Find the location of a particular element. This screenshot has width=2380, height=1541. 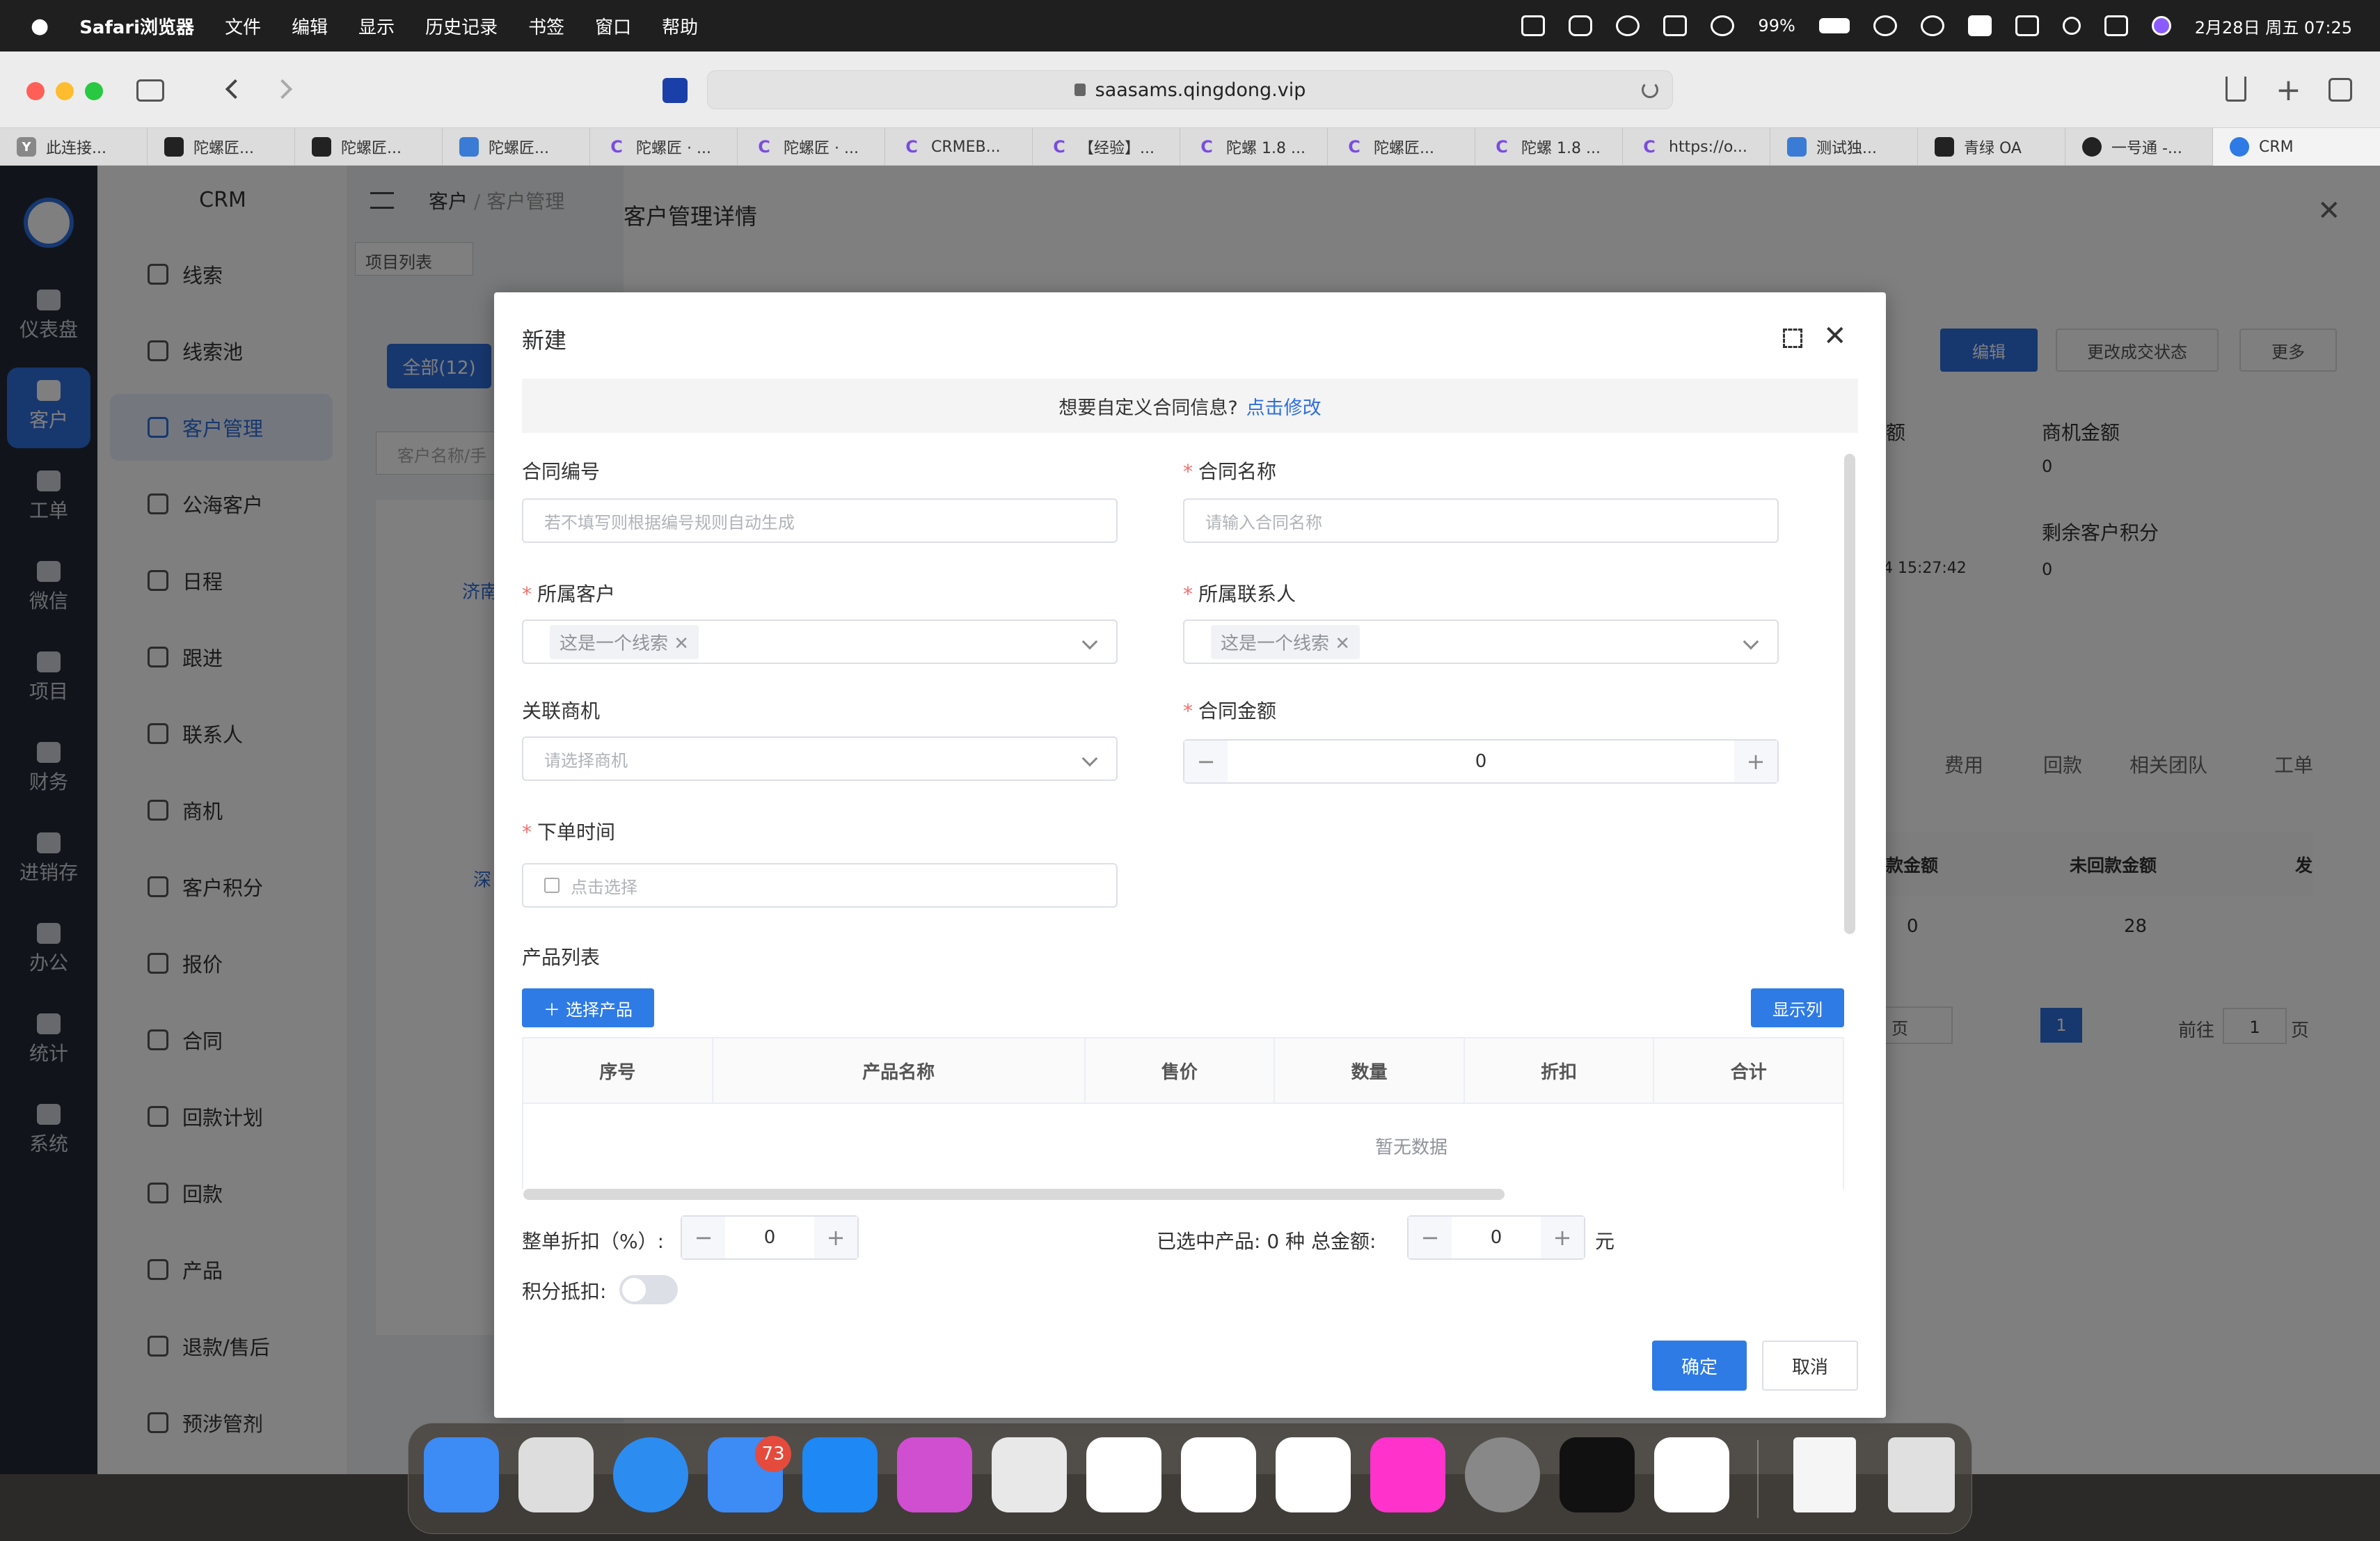

form-scrollbar is located at coordinates (1849, 694).